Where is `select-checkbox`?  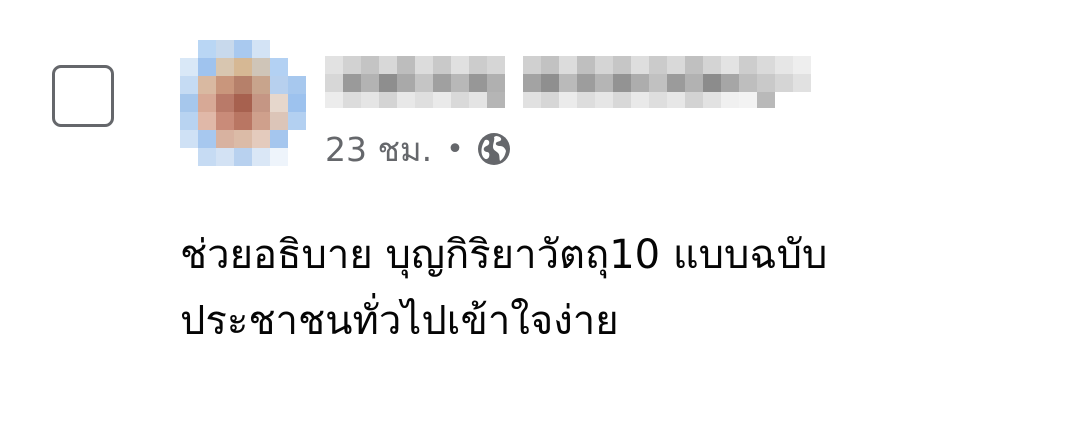 select-checkbox is located at coordinates (83, 96).